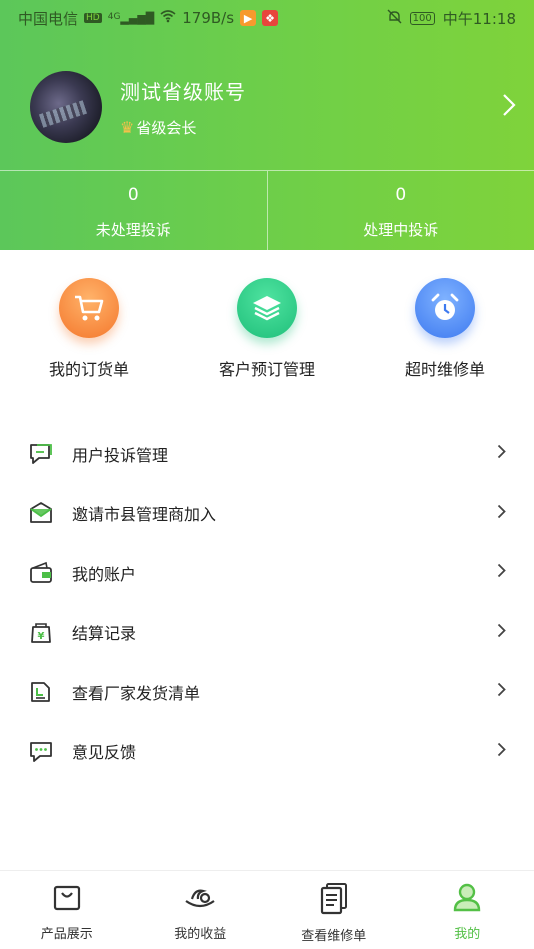 The height and width of the screenshot is (949, 534). Describe the element at coordinates (394, 18) in the screenshot. I see `mute-bell-icon` at that location.